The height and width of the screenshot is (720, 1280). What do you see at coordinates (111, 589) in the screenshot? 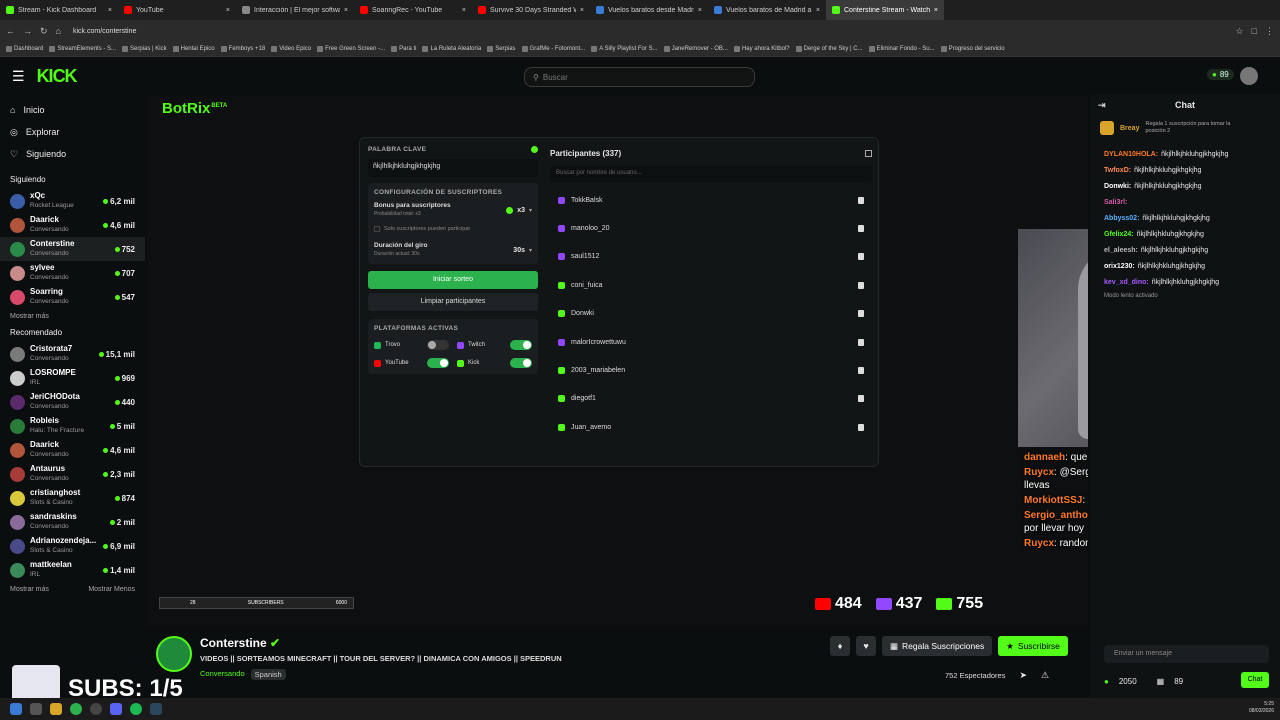
I see `show-less-recommended: Mostrar Menos` at bounding box center [111, 589].